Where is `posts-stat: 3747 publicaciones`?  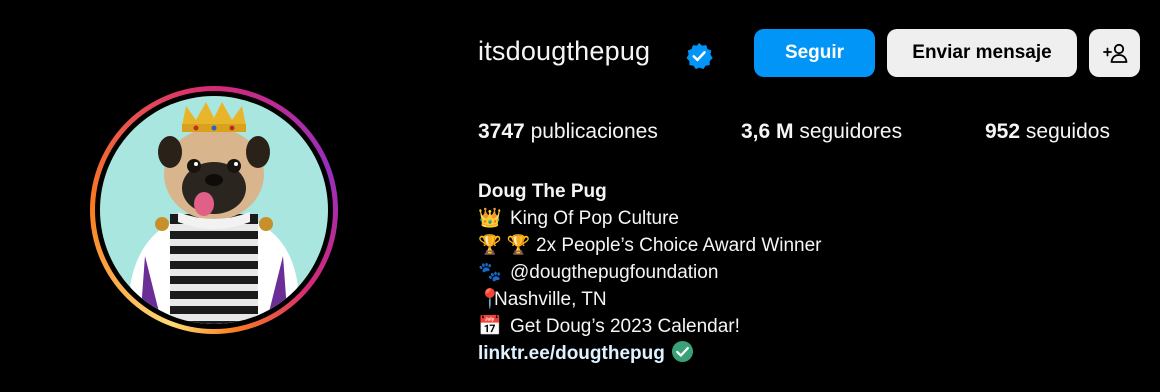
posts-stat: 3747 publicaciones is located at coordinates (568, 132).